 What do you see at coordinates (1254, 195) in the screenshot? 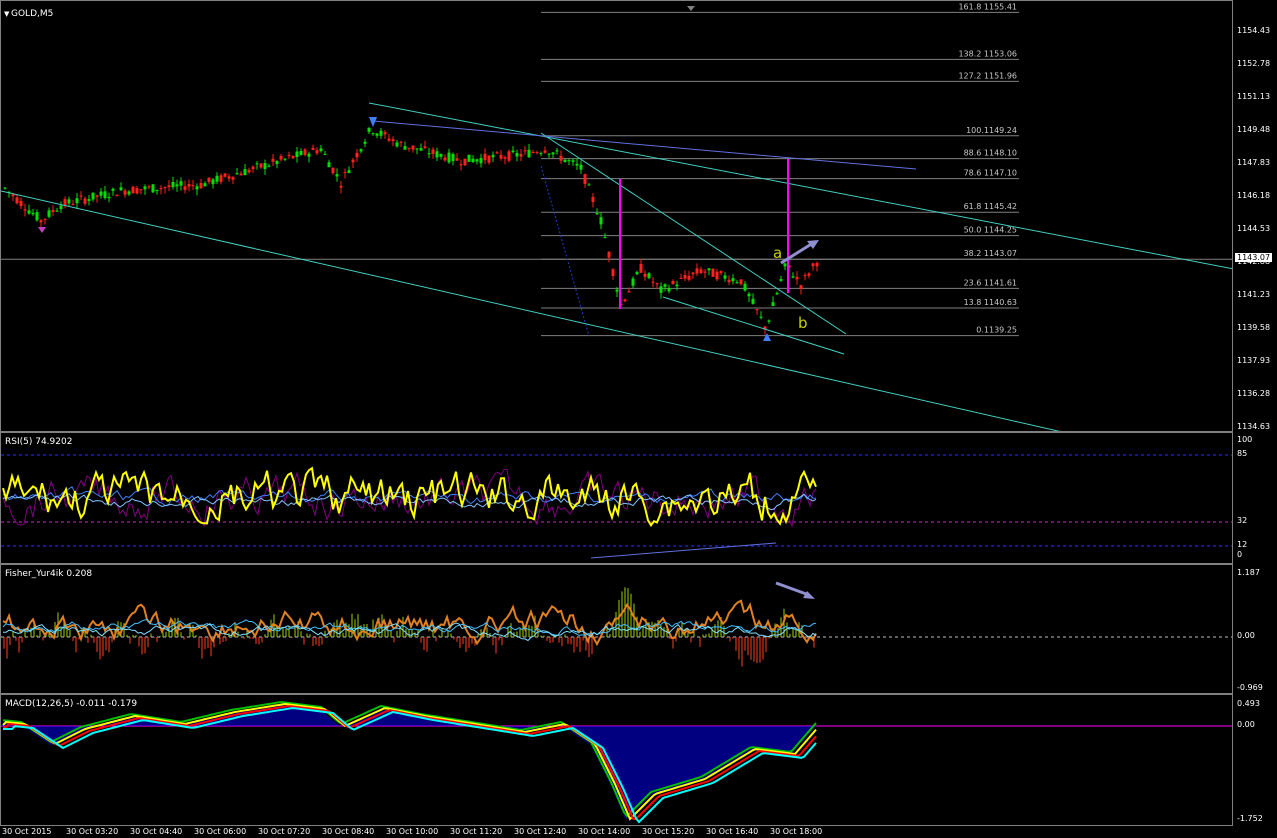
I see `scale-tick: 1146.18` at bounding box center [1254, 195].